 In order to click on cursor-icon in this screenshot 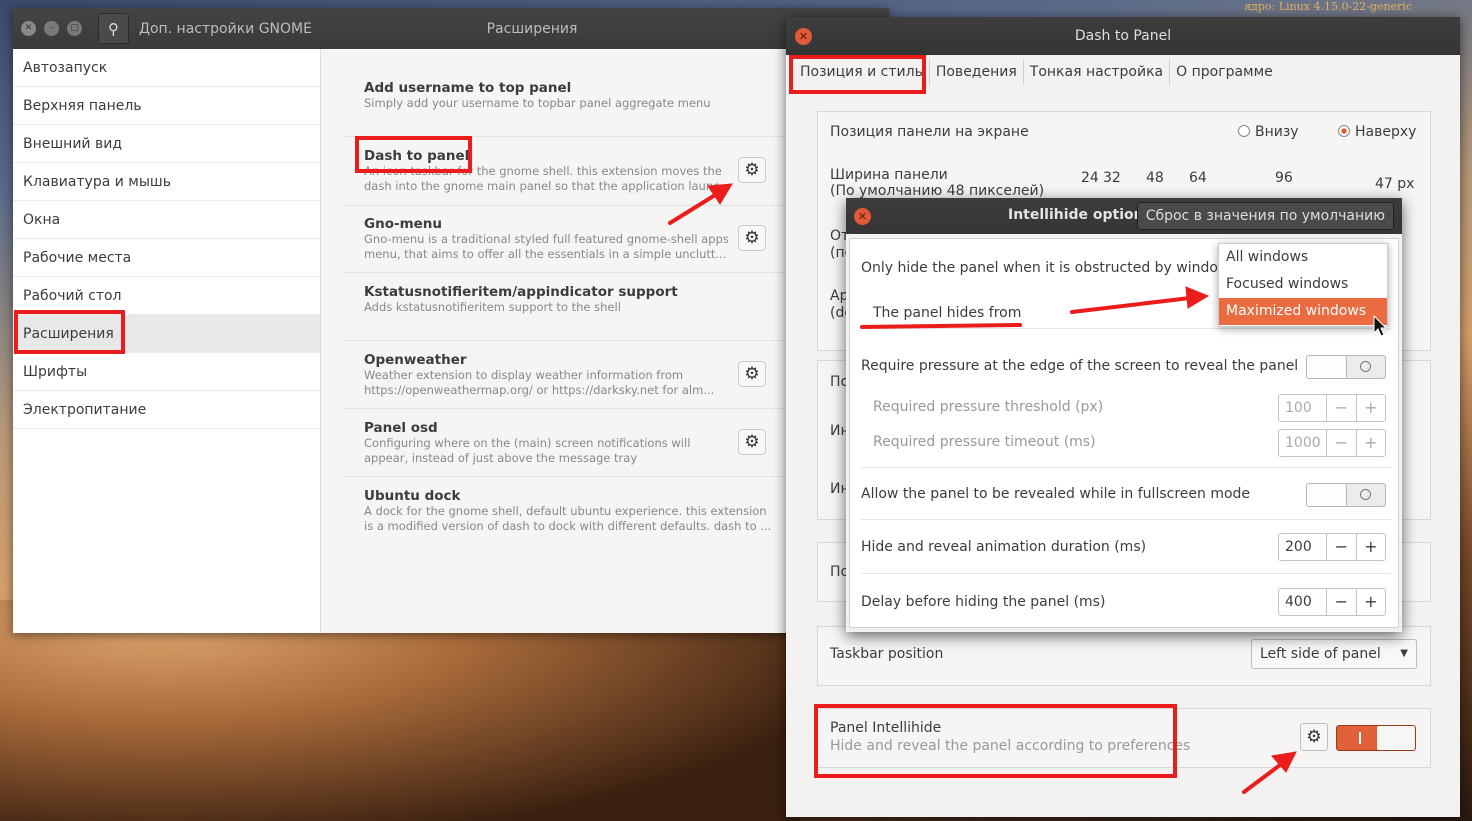, I will do `click(1380, 325)`.